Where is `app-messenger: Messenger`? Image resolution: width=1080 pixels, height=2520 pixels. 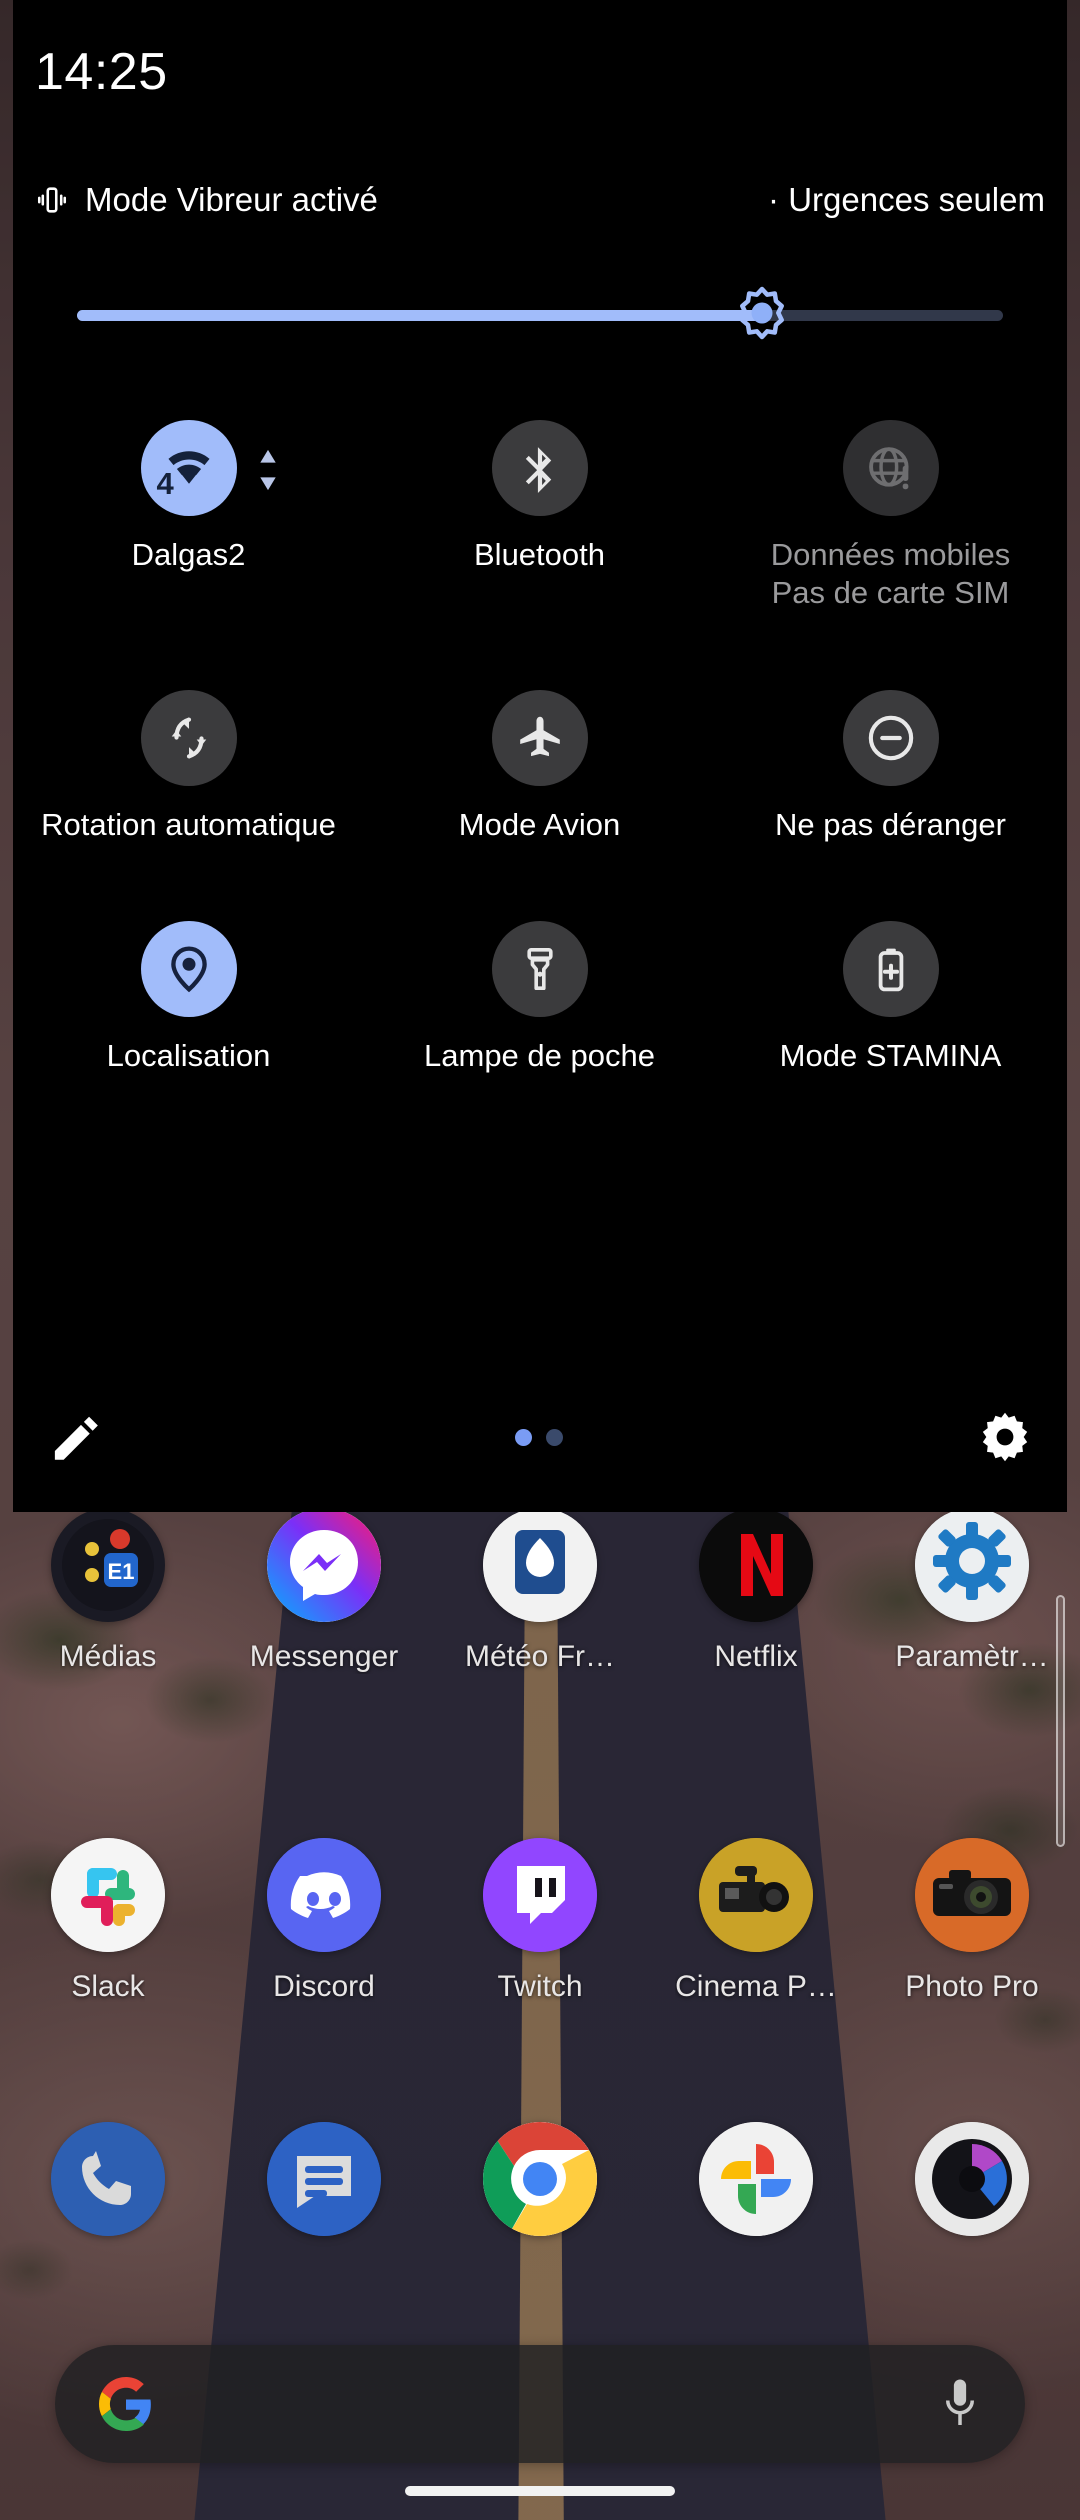 app-messenger: Messenger is located at coordinates (324, 1591).